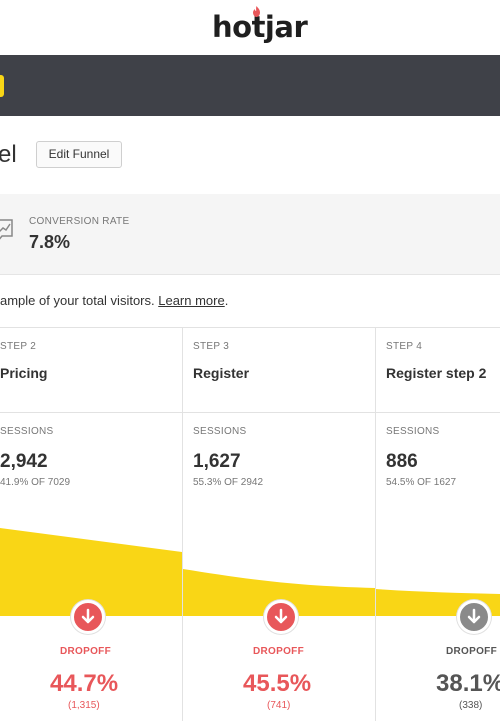 The width and height of the screenshot is (500, 721). I want to click on step-label: STEP 4, so click(404, 346).